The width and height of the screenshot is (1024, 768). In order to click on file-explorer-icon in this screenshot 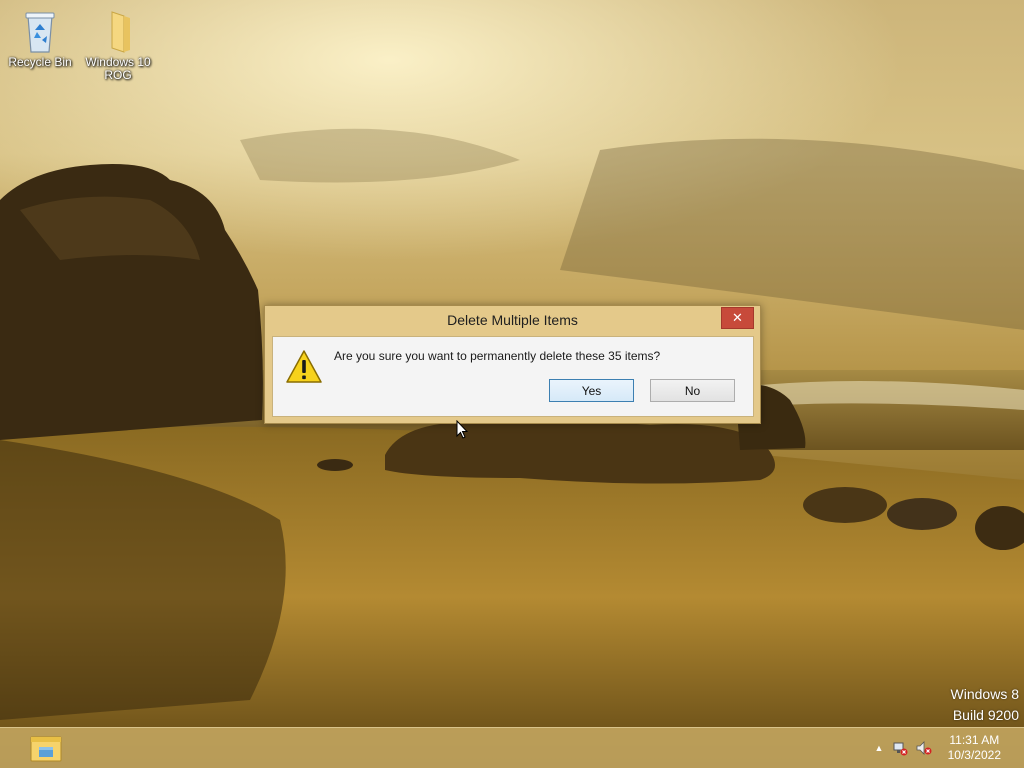, I will do `click(46, 749)`.